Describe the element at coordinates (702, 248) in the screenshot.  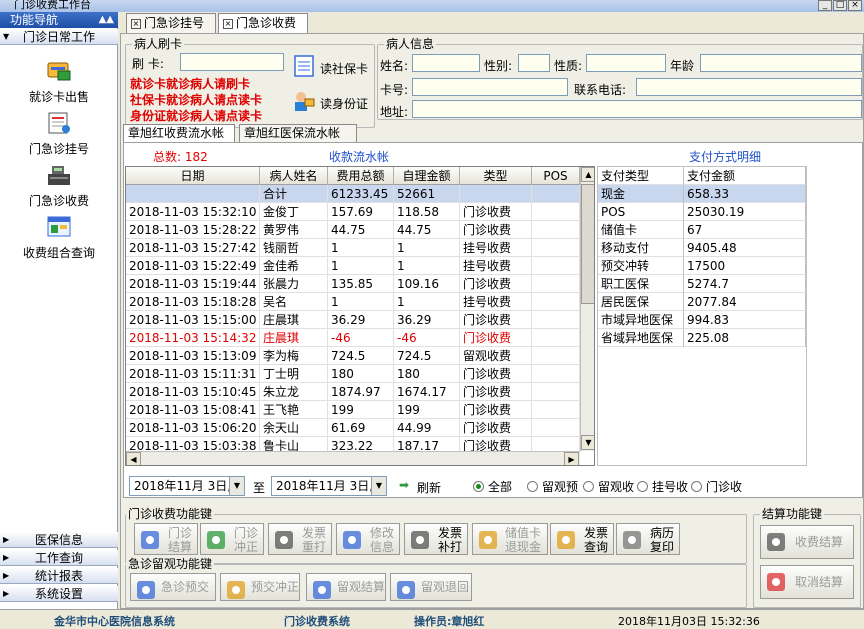
I see `payment-row: 移动支付 9405.48` at that location.